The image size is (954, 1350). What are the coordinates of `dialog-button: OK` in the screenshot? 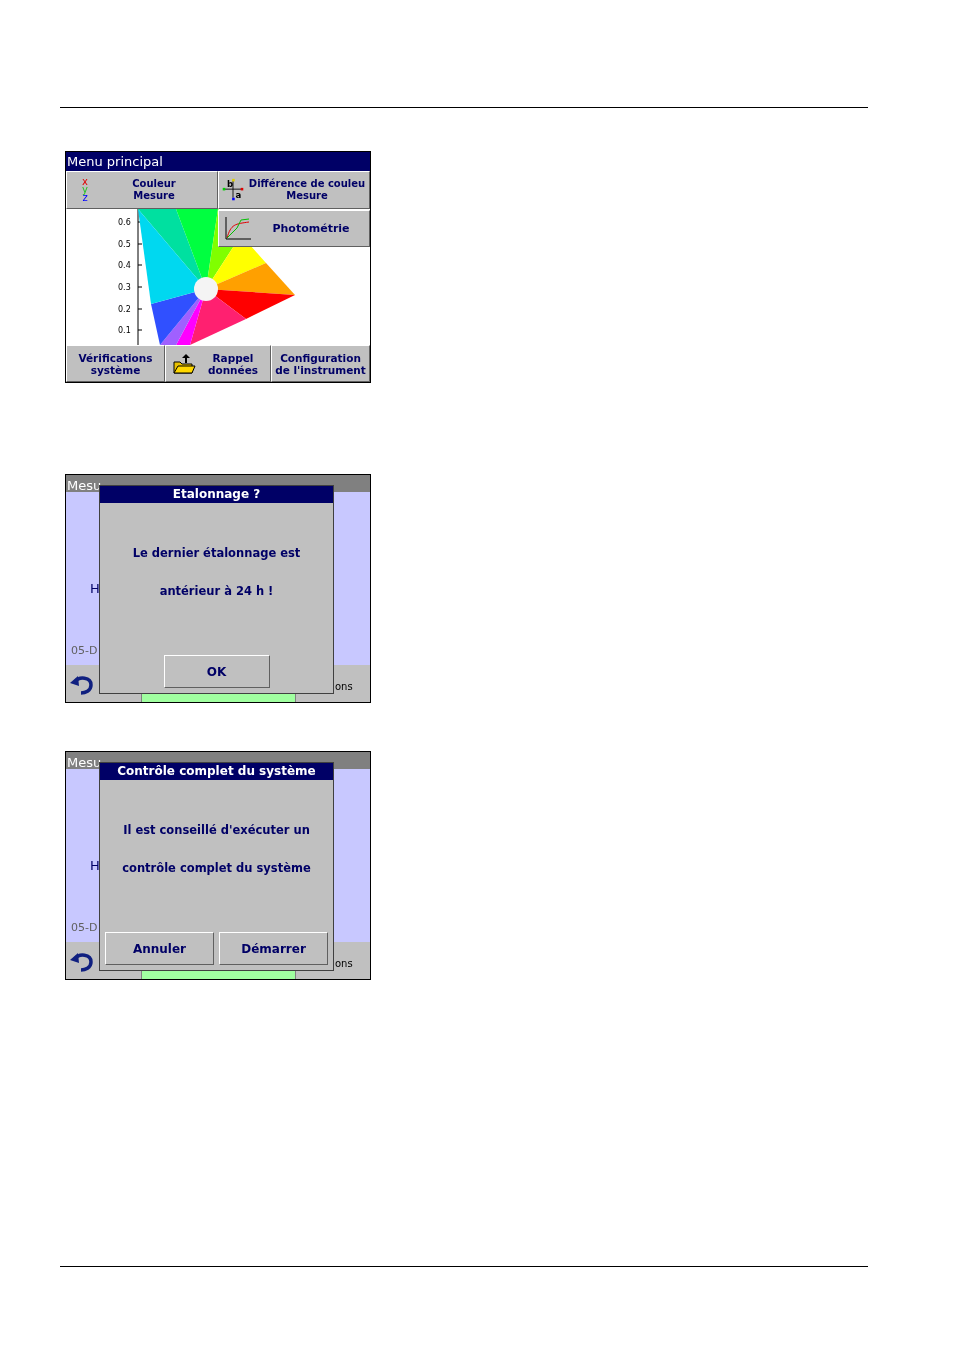 It's located at (216, 671).